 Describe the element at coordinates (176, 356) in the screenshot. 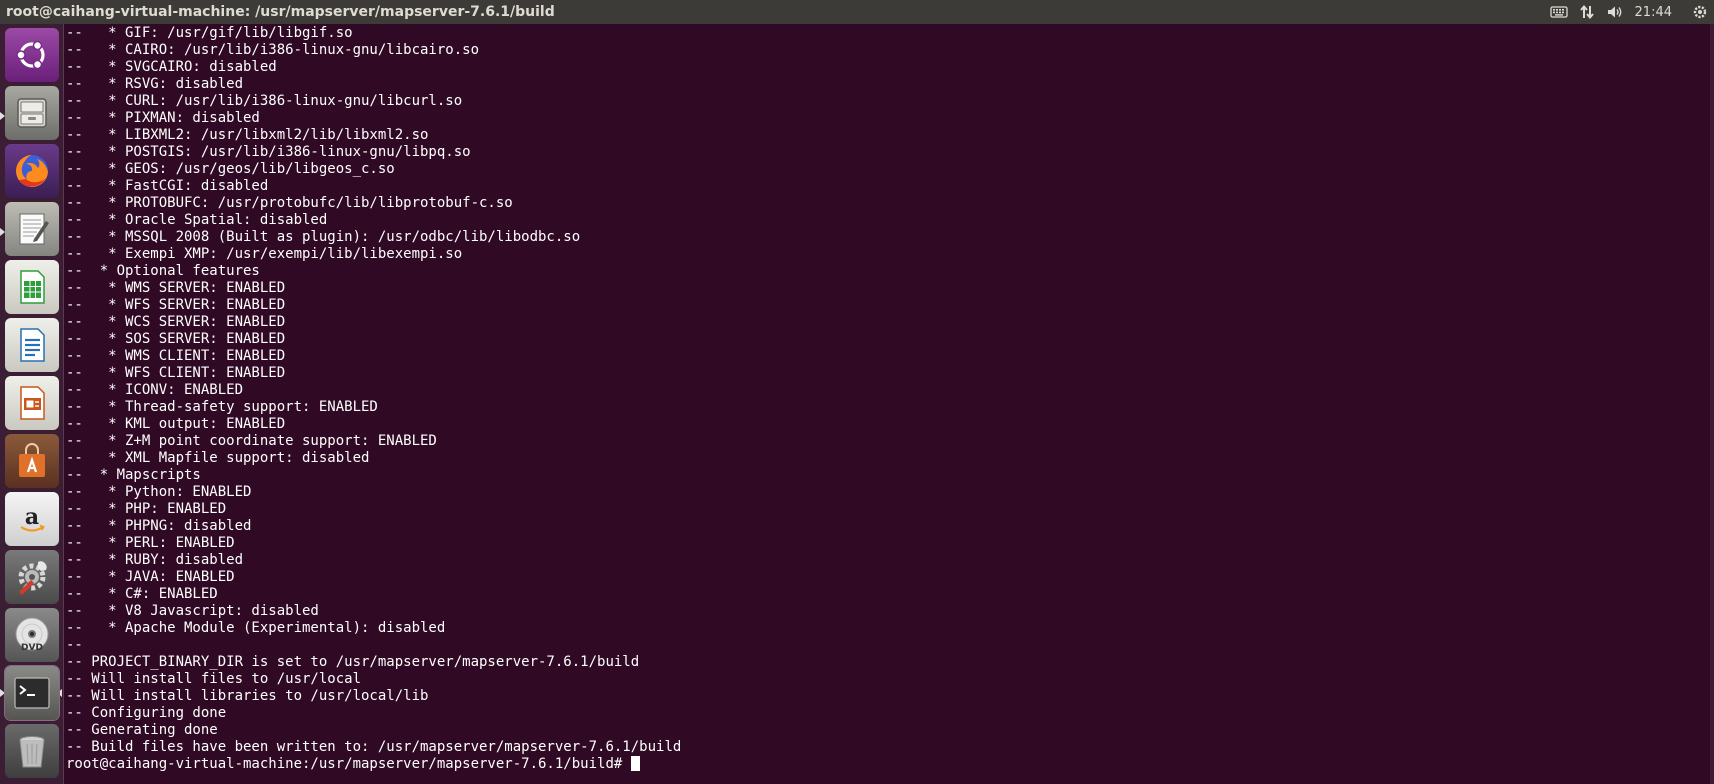

I see `terminal-line: -- * WMS CLIENT: ENABLED` at that location.